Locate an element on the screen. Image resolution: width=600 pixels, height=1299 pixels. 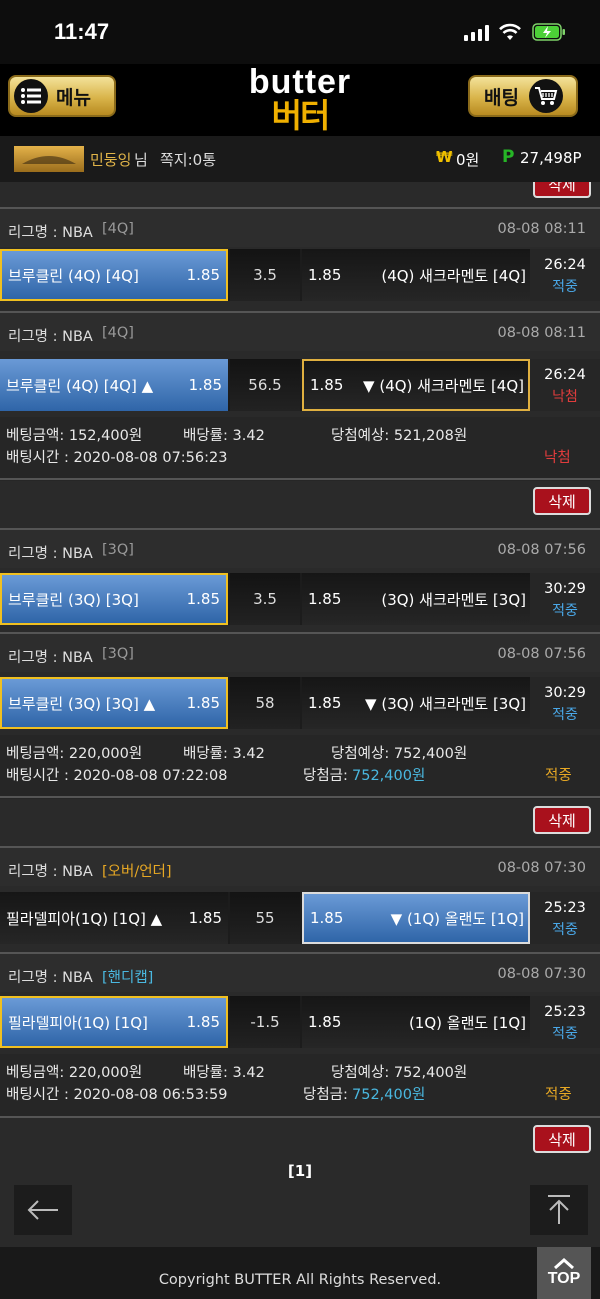
home-team-option: 브루클린 (4Q) [4Q] ▲ 1.85 is located at coordinates (114, 385).